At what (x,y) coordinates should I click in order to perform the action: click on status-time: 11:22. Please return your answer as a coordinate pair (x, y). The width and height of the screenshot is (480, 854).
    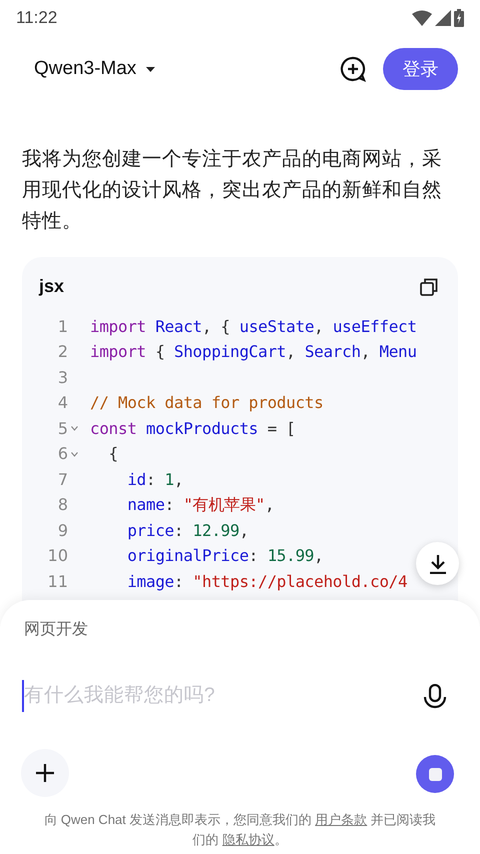
    Looking at the image, I should click on (37, 18).